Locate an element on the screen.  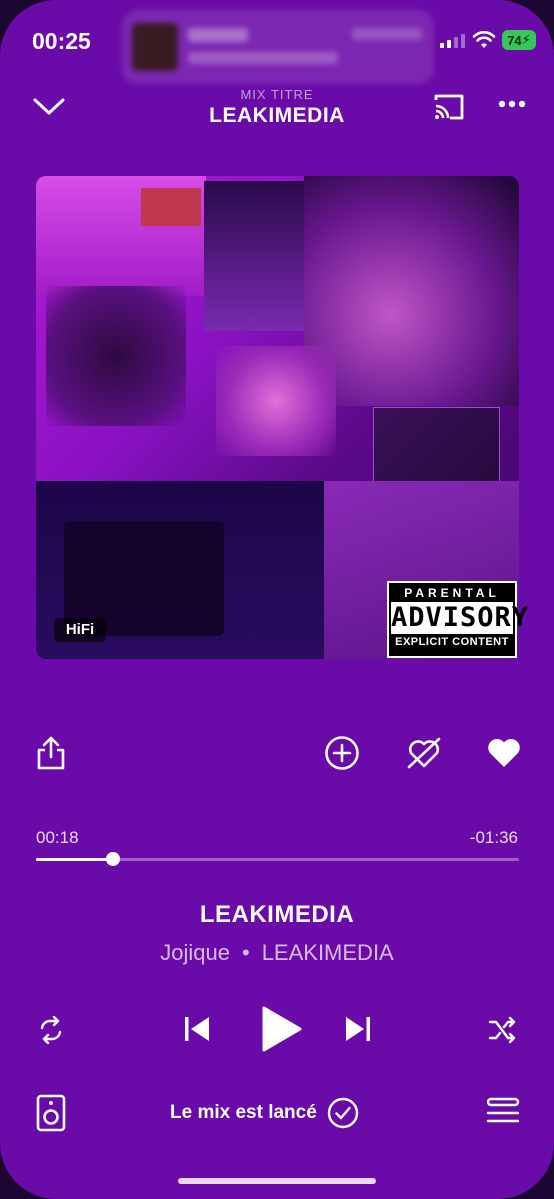
check-circle-icon is located at coordinates (342, 1113).